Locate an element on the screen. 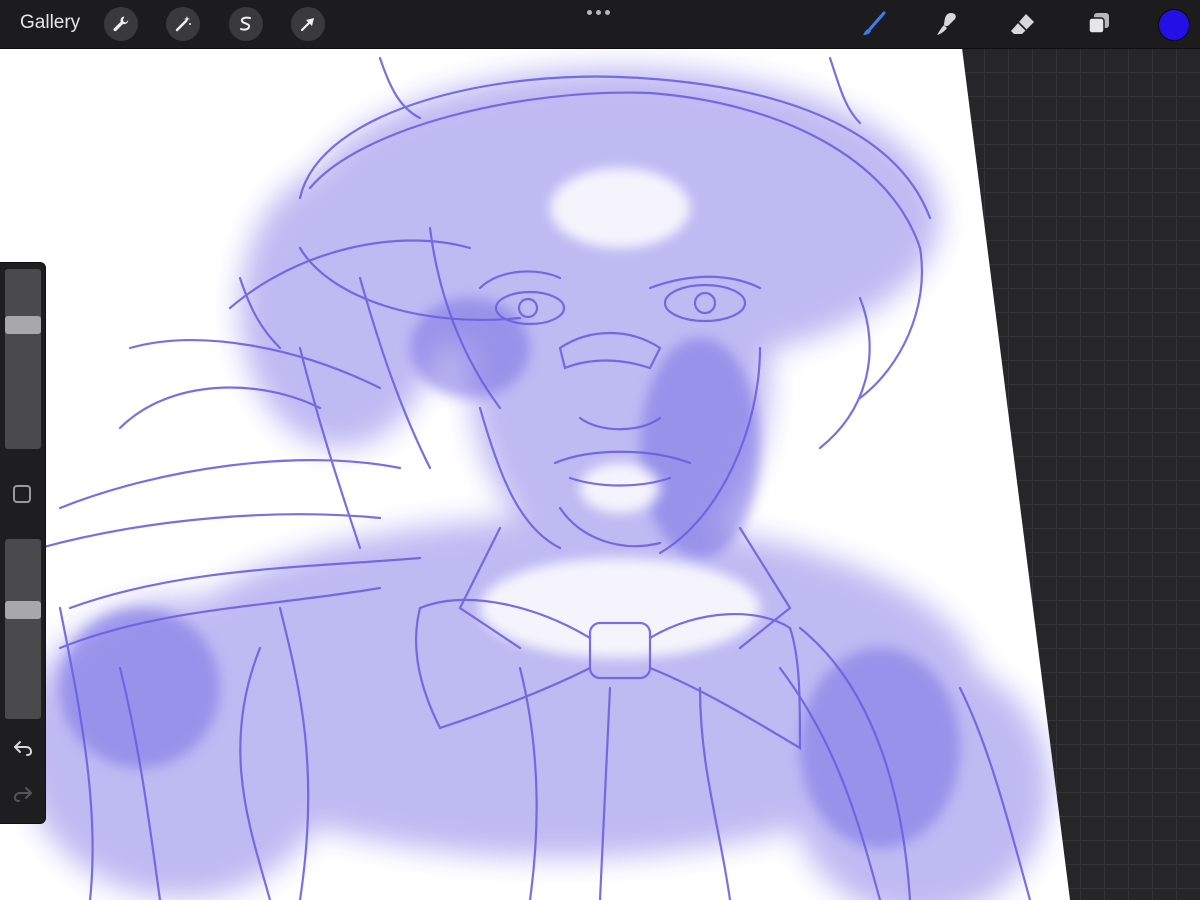 Image resolution: width=1200 pixels, height=900 pixels. transform-arrow-icon is located at coordinates (307, 25).